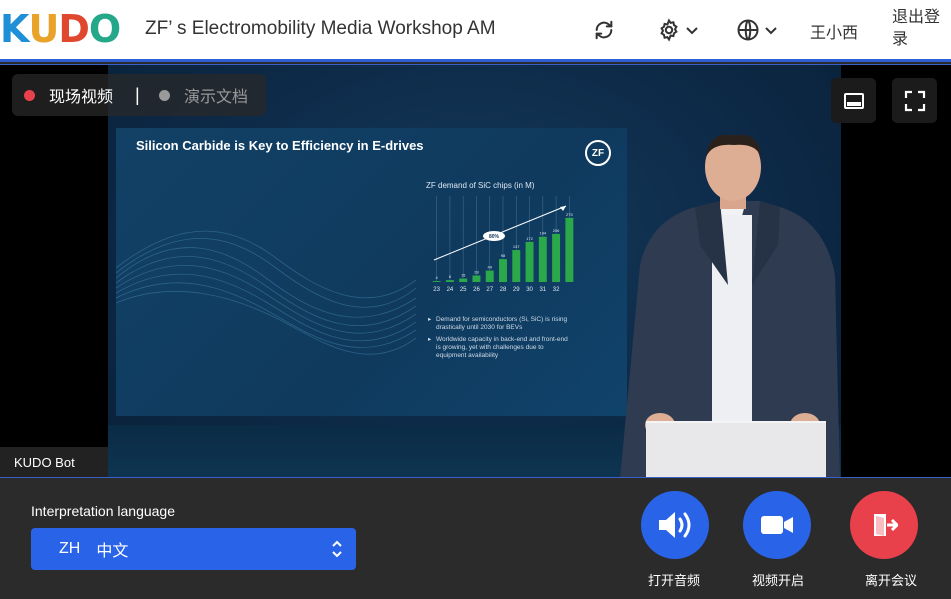  Describe the element at coordinates (503, 290) in the screenshot. I see `chart-tick-label: 28` at that location.